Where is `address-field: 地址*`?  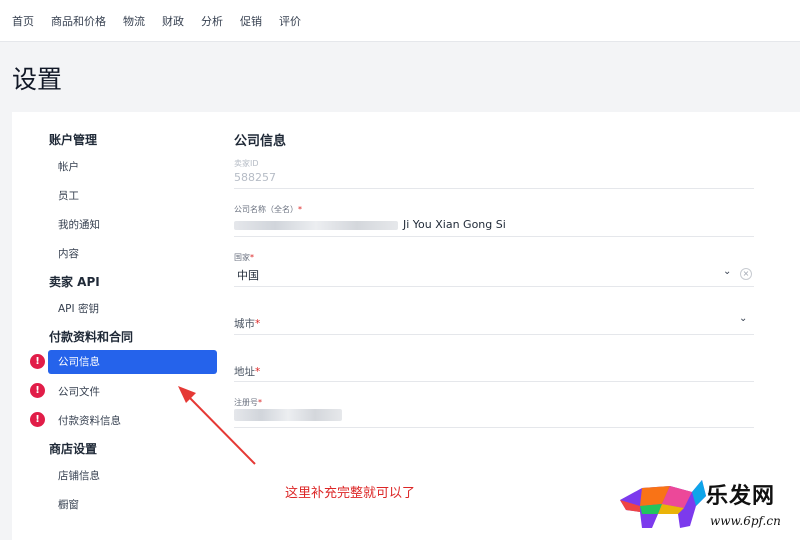
address-field: 地址* is located at coordinates (494, 365).